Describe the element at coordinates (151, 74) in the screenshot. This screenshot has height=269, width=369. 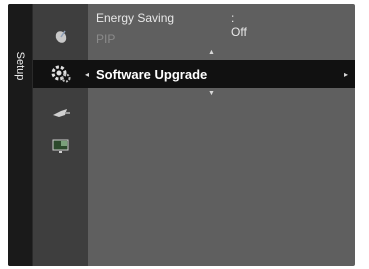
I see `menu-item-software-upgrade: Software Upgrade` at that location.